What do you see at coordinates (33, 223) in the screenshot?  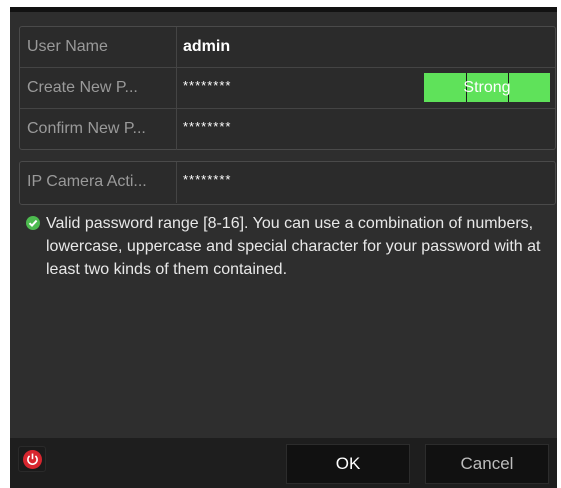 I see `check-circle-icon` at bounding box center [33, 223].